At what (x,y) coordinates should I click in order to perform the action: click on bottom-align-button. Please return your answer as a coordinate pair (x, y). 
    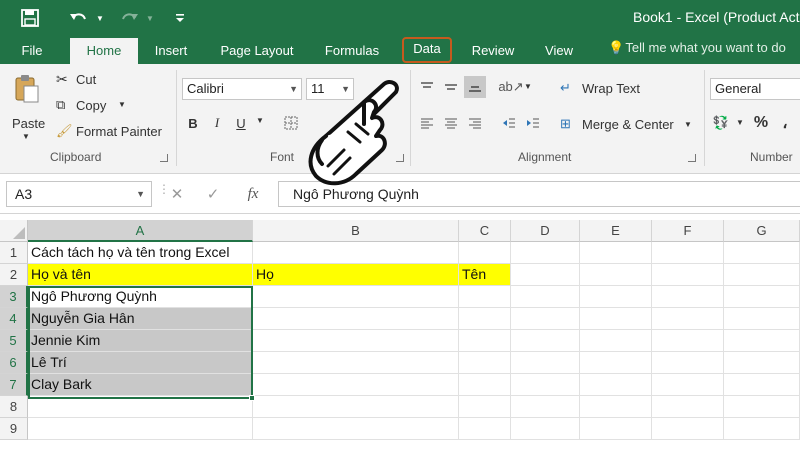
    Looking at the image, I should click on (475, 87).